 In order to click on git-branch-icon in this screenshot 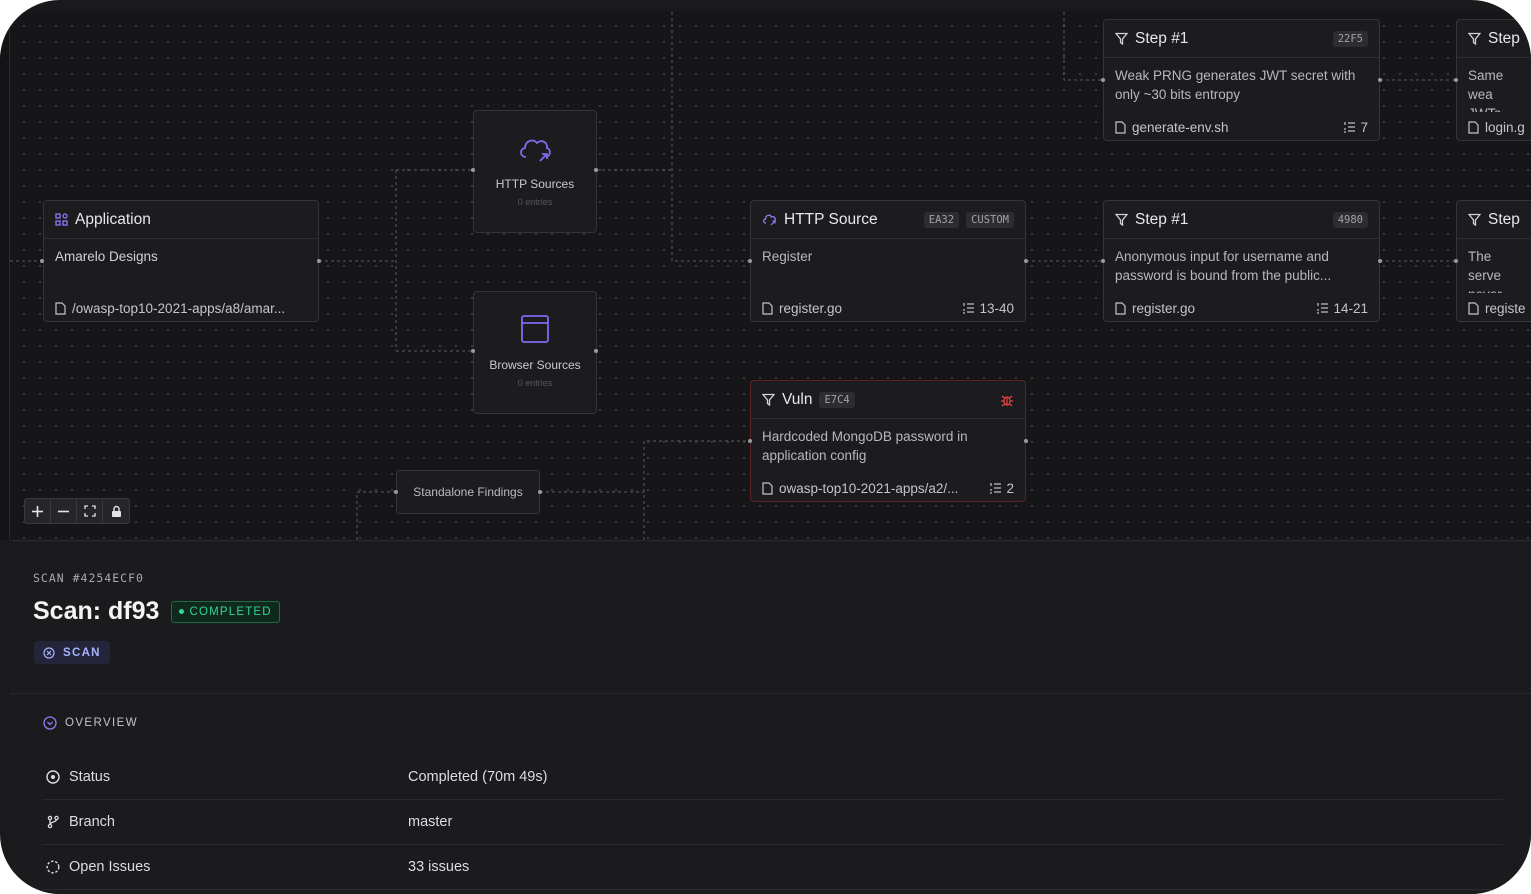, I will do `click(53, 822)`.